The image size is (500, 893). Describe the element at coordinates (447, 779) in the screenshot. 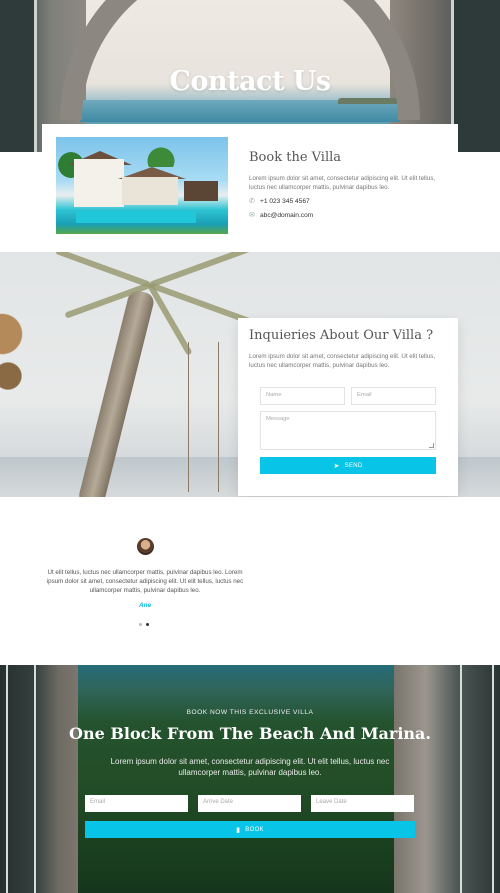

I see `booking-wall-right` at that location.